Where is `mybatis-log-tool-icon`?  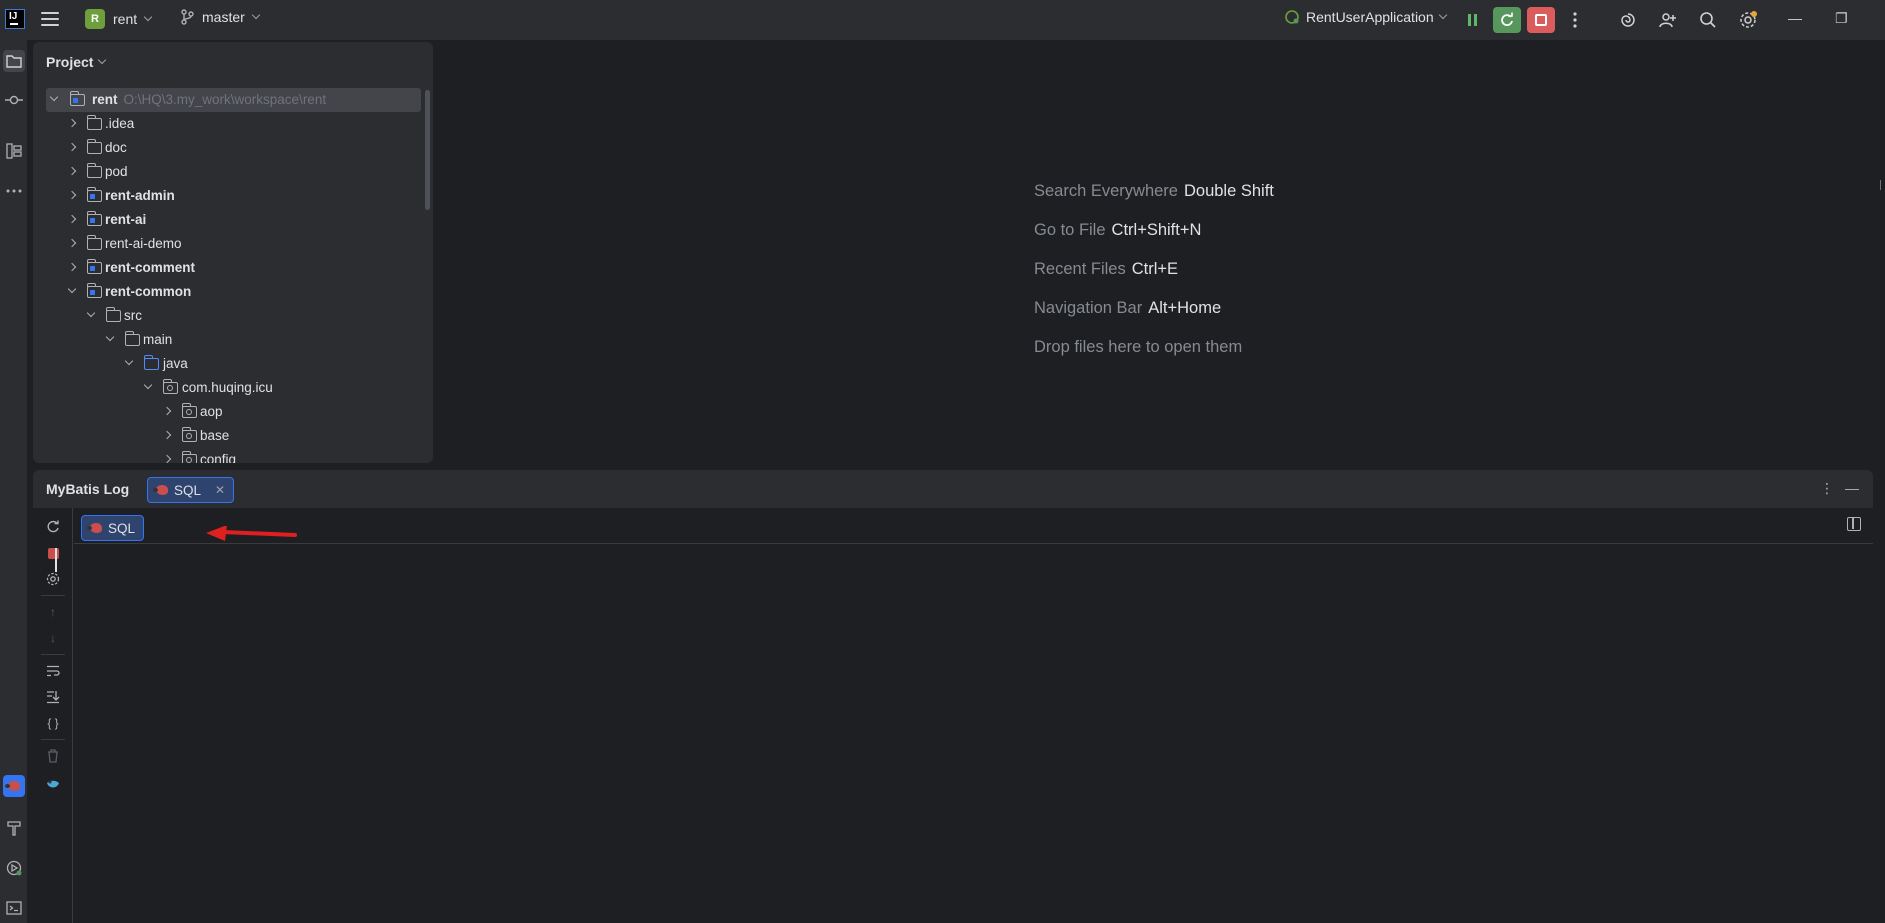 mybatis-log-tool-icon is located at coordinates (14, 786).